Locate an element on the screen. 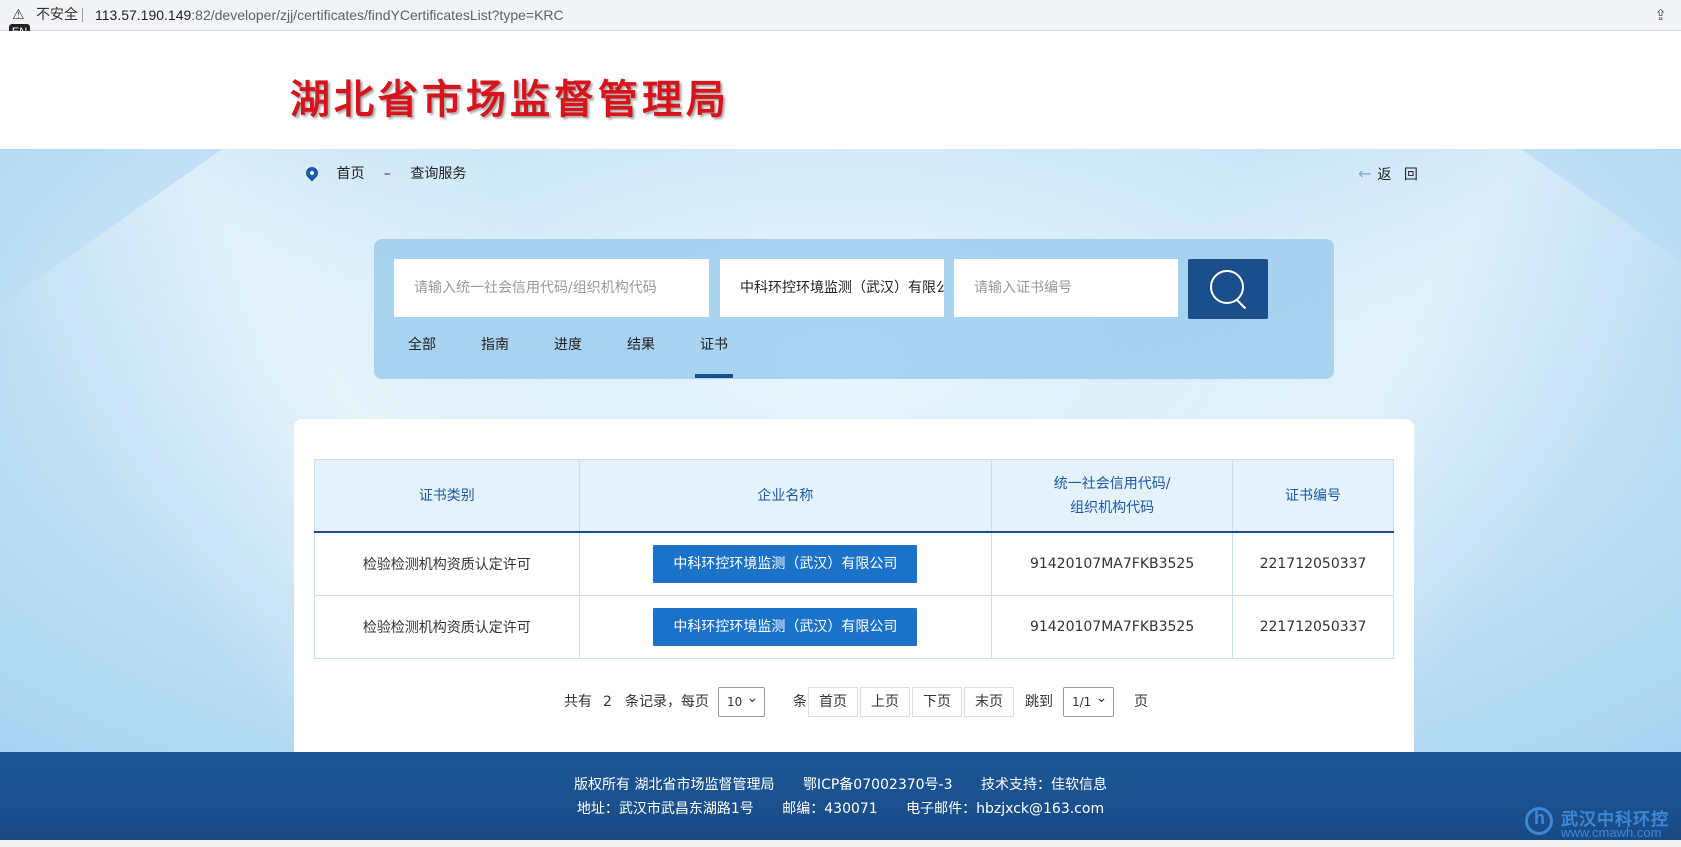  tab-guide: 指南 is located at coordinates (495, 345).